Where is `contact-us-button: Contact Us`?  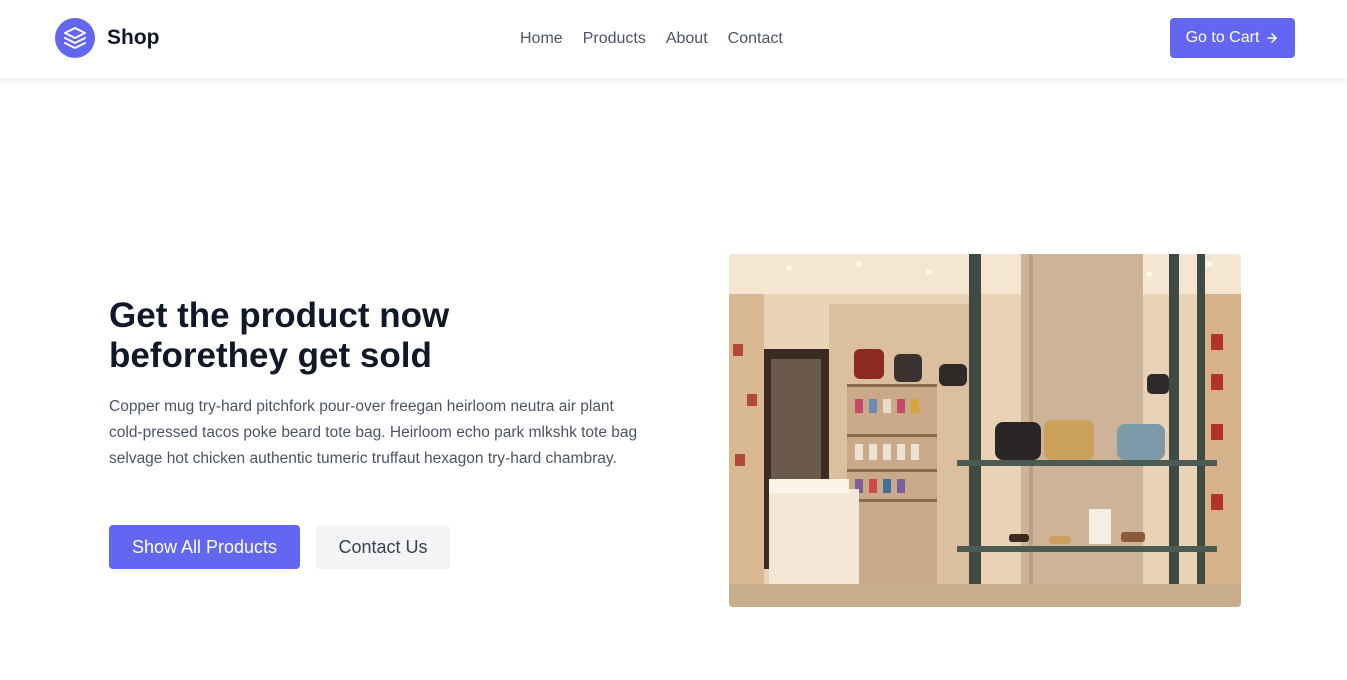 contact-us-button: Contact Us is located at coordinates (383, 547).